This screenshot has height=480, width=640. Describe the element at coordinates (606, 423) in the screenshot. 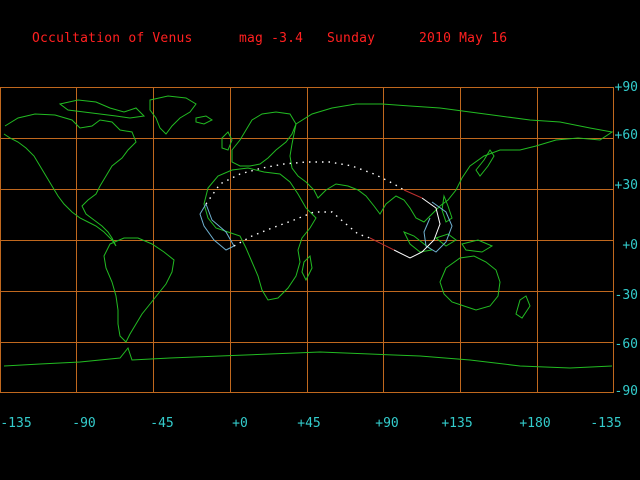

I see `lon-label-135w-2: -135` at that location.